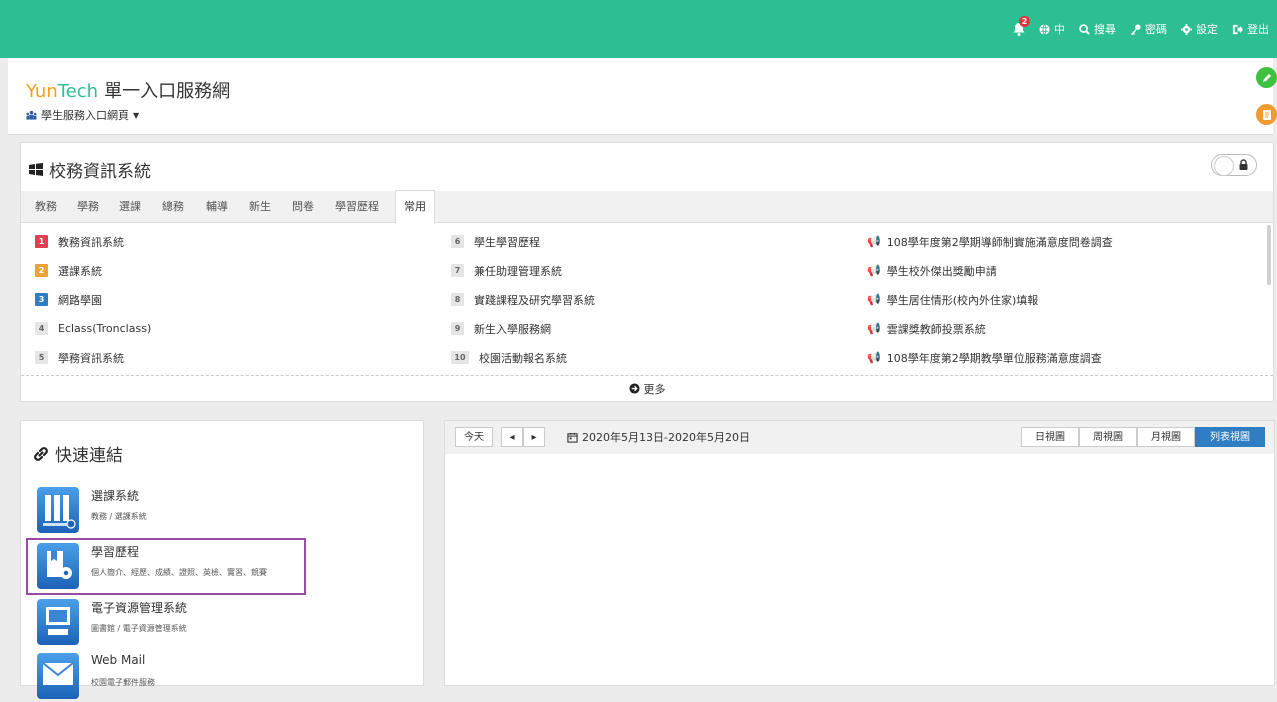 The width and height of the screenshot is (1277, 702). What do you see at coordinates (130, 206) in the screenshot?
I see `tab-course-selection: 選課` at bounding box center [130, 206].